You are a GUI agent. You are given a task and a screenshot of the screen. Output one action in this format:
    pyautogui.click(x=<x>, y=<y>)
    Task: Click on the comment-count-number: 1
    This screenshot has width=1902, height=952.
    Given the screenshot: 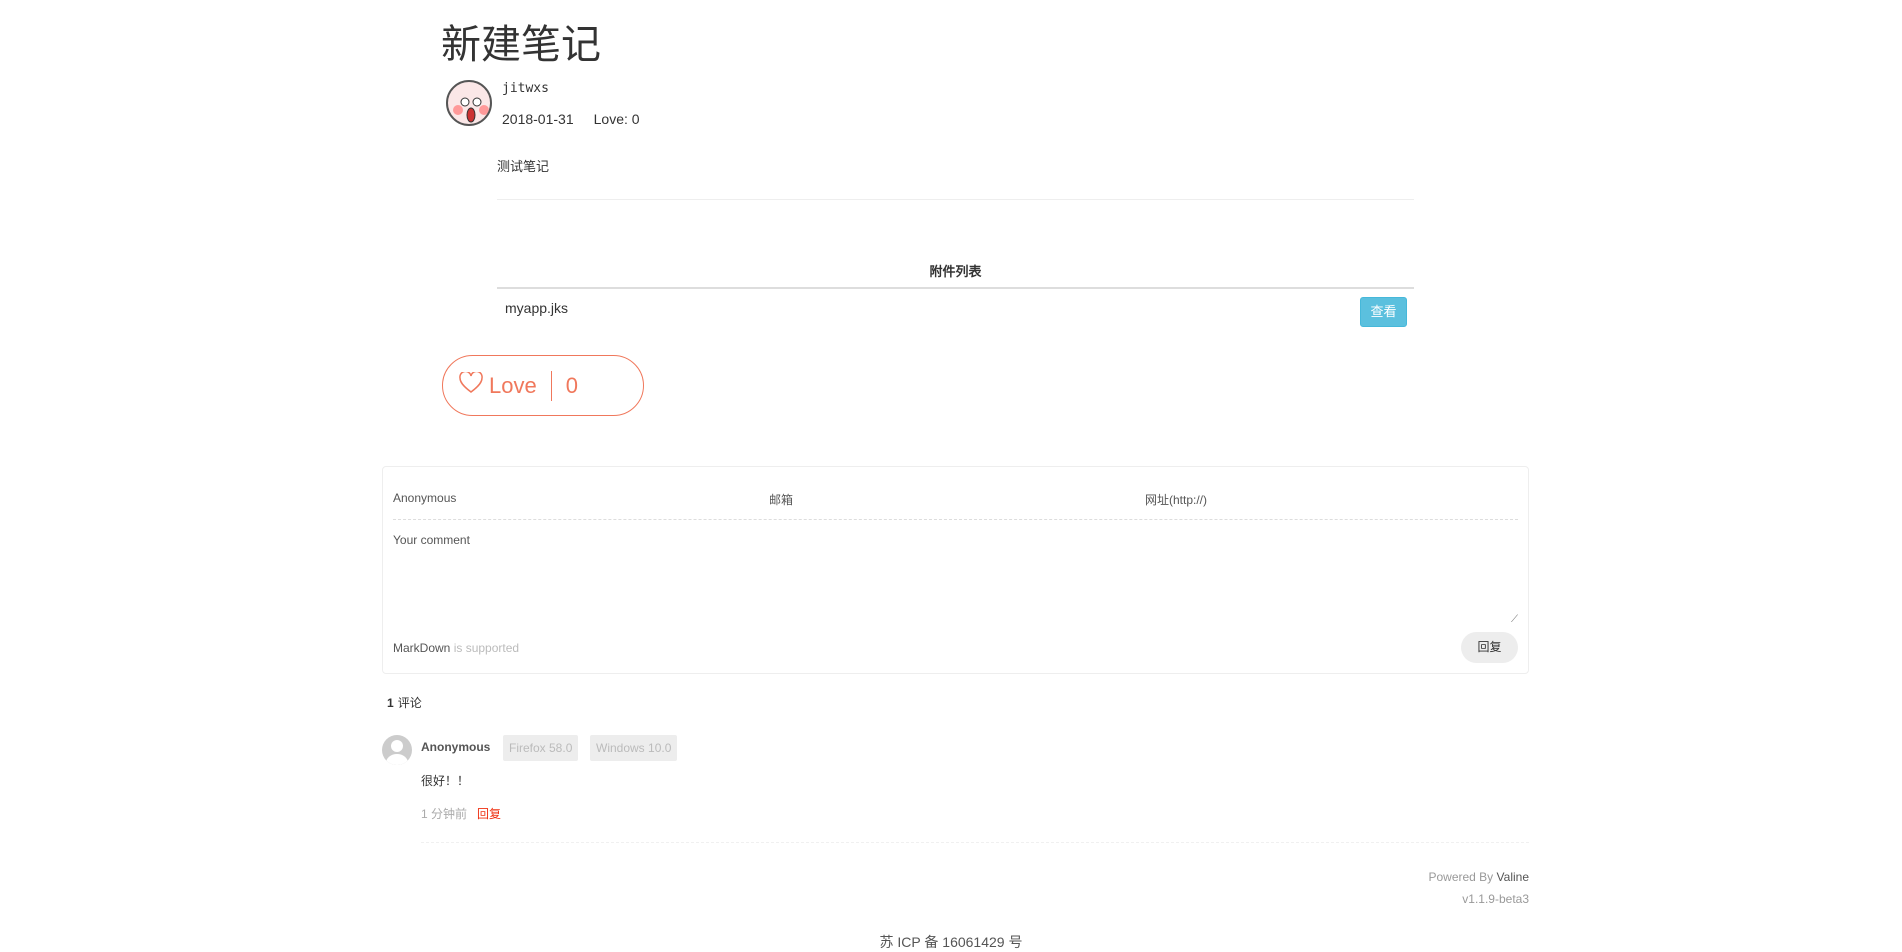 What is the action you would take?
    pyautogui.click(x=390, y=703)
    